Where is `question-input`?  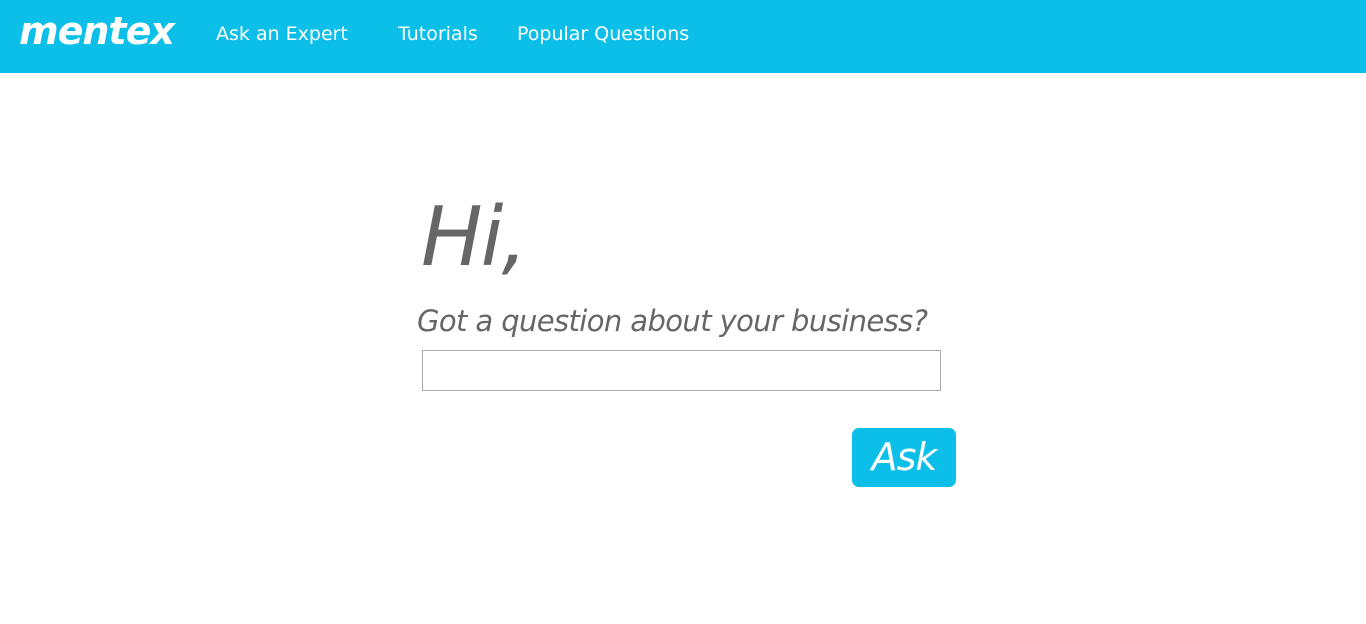 question-input is located at coordinates (681, 370).